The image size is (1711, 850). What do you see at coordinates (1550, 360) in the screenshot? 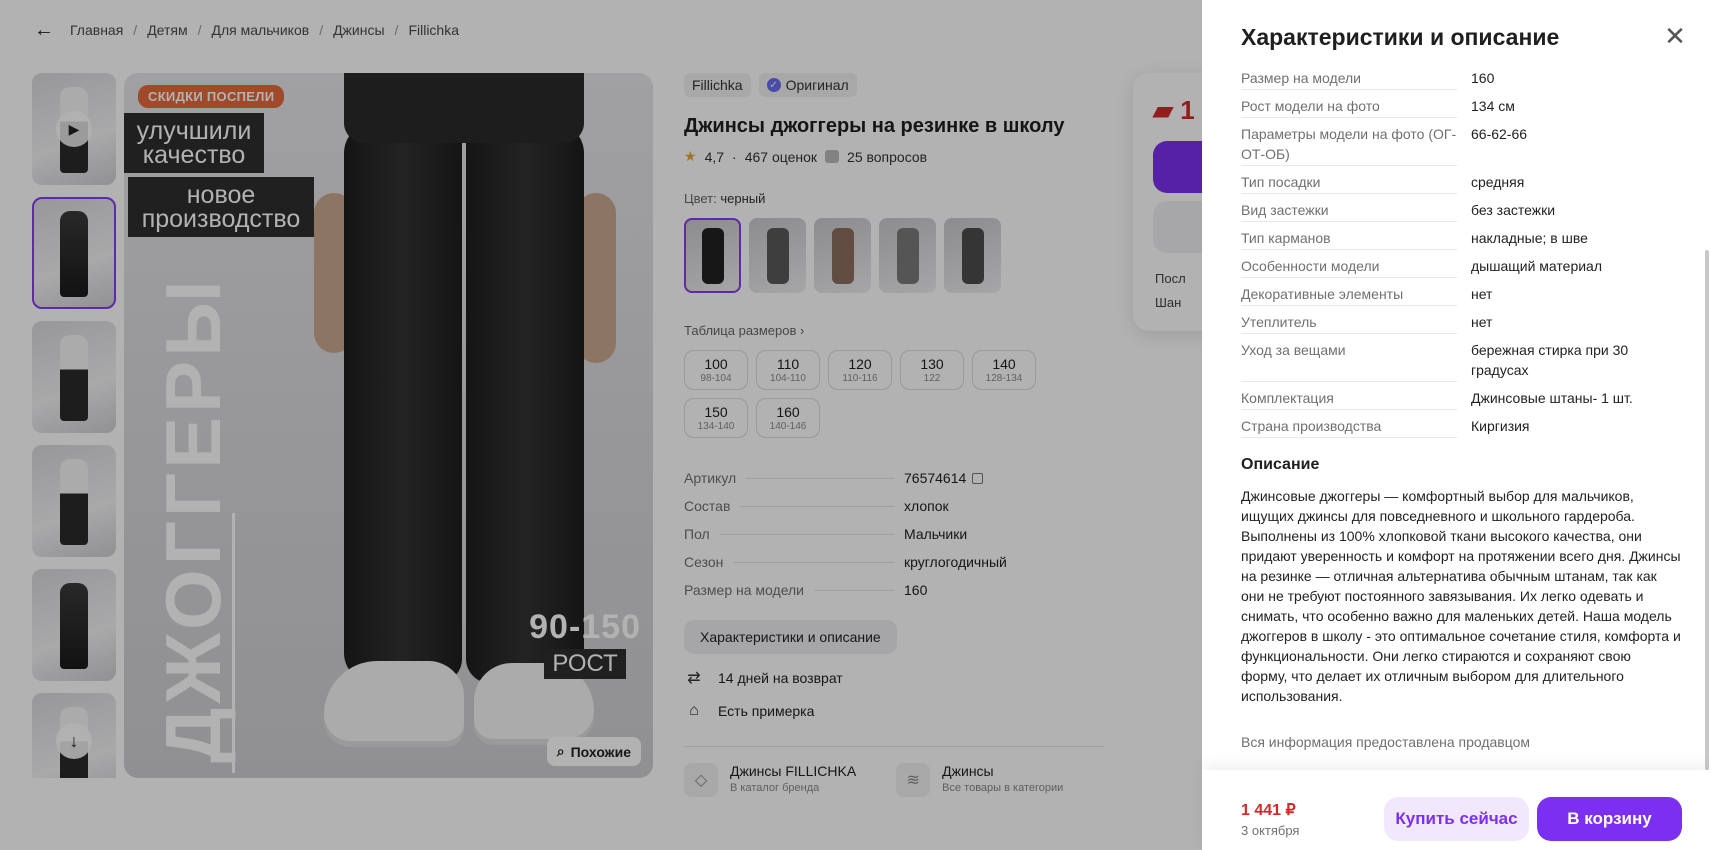
I see `characteristic-value: бережная стирка при 30 градусах` at bounding box center [1550, 360].